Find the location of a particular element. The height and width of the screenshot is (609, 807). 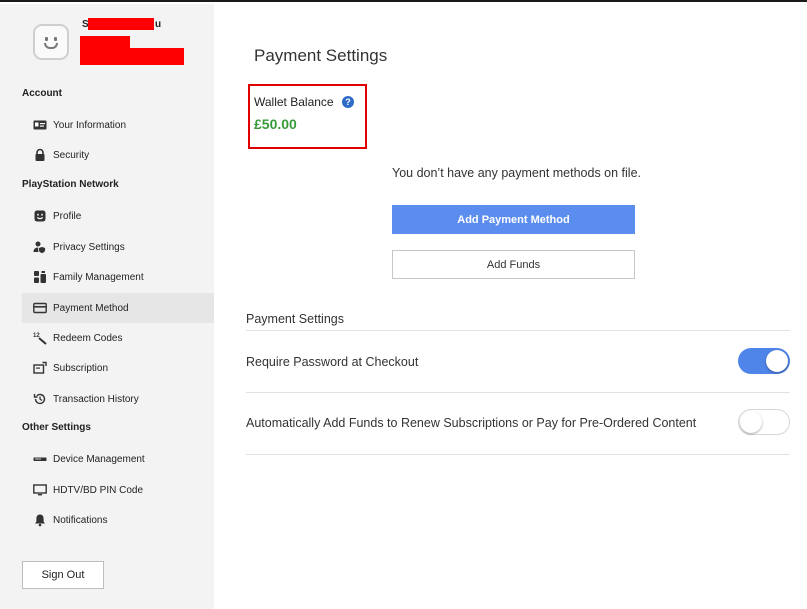

sidebar-item-redeem-codes: 12 Redeem Codes is located at coordinates (118, 338).